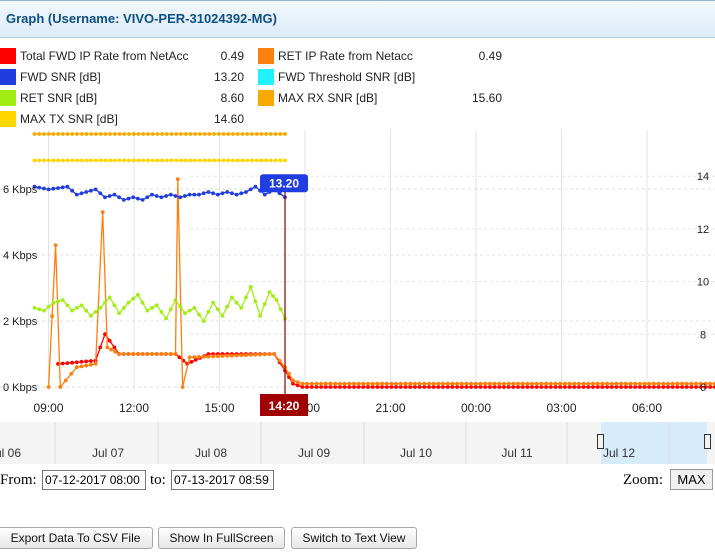 The image size is (715, 553). What do you see at coordinates (211, 453) in the screenshot?
I see `navigator-date-label: Jul 08` at bounding box center [211, 453].